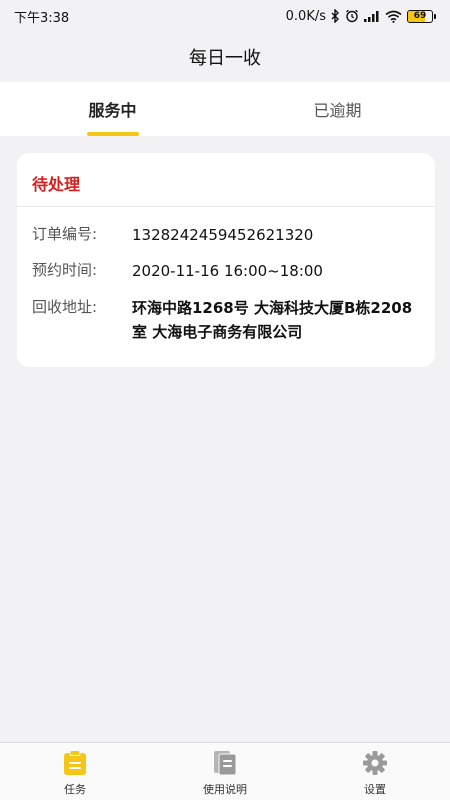 This screenshot has width=450, height=800. I want to click on tab-in-service: 服务中, so click(112, 109).